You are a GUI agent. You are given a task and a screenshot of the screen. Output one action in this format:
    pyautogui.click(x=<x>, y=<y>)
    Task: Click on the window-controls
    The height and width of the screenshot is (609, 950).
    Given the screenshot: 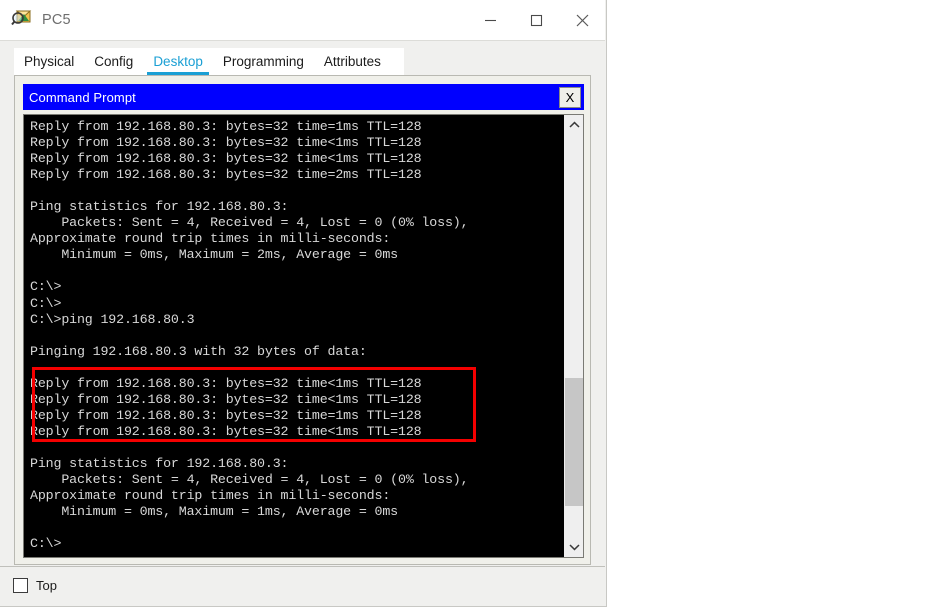 What is the action you would take?
    pyautogui.click(x=536, y=20)
    